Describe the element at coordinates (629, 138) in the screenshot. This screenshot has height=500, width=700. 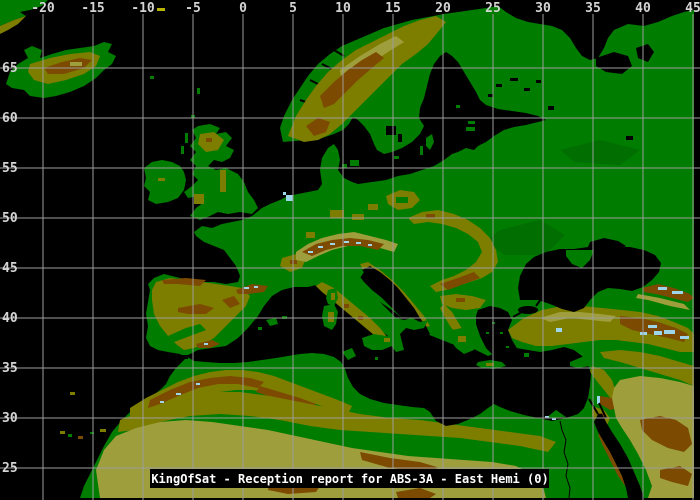
I see `lake-rybinsk` at that location.